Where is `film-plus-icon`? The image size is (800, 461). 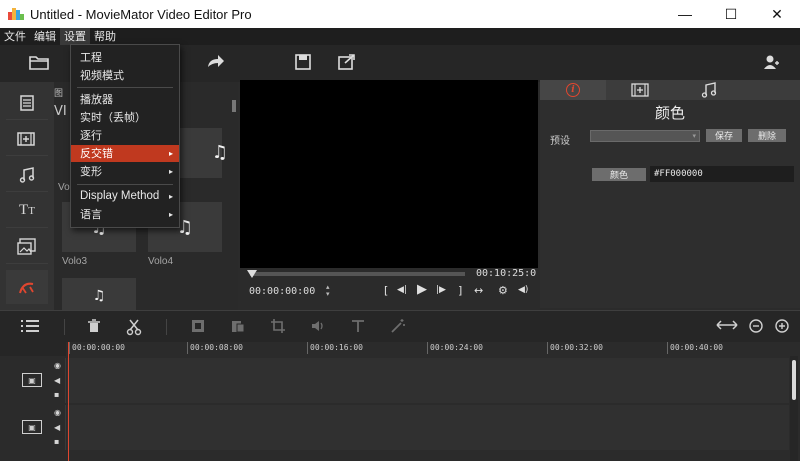
film-plus-icon is located at coordinates (26, 138).